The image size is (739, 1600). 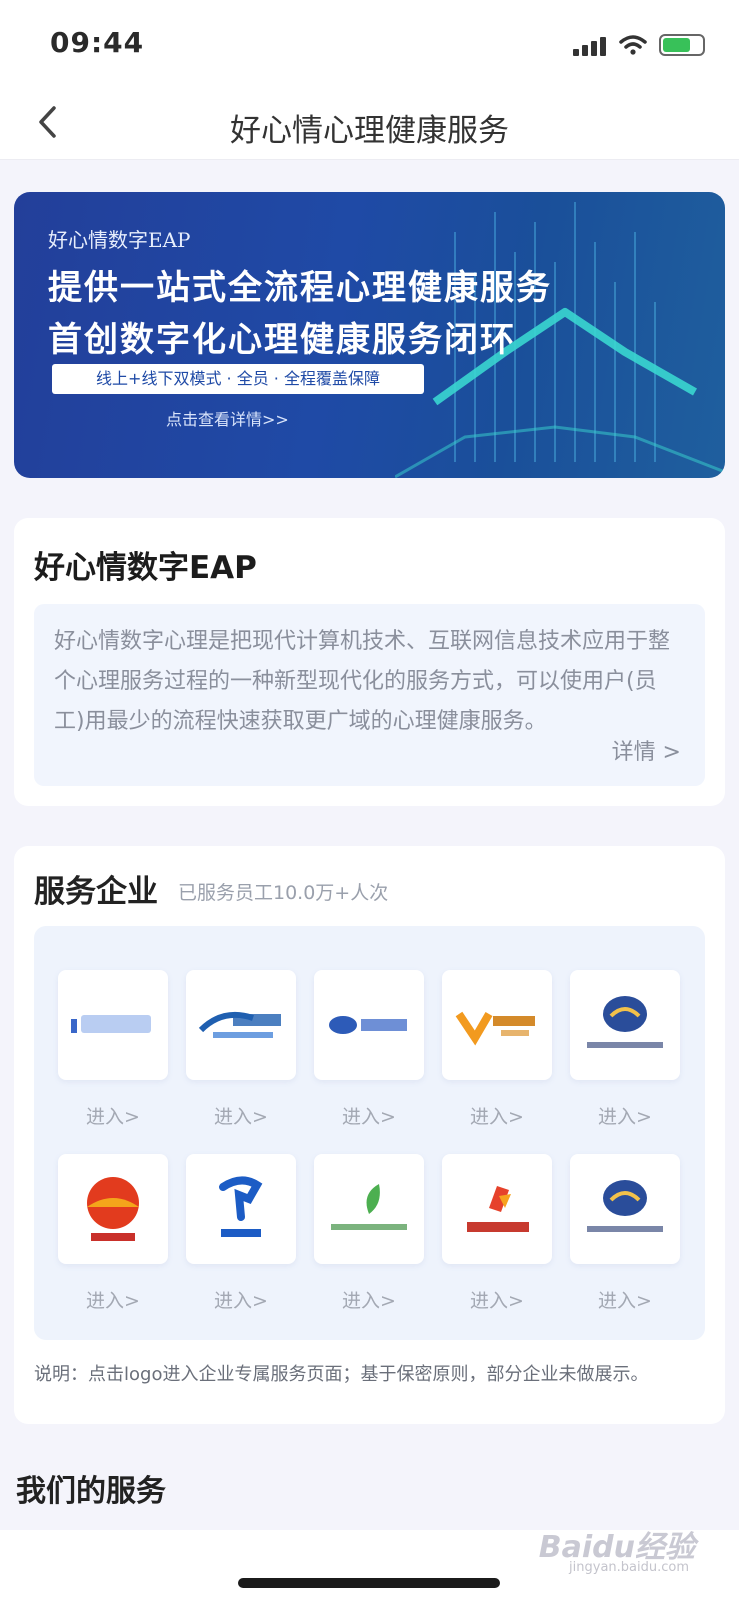 I want to click on page-title: 好心情心理健康服务, so click(x=369, y=131).